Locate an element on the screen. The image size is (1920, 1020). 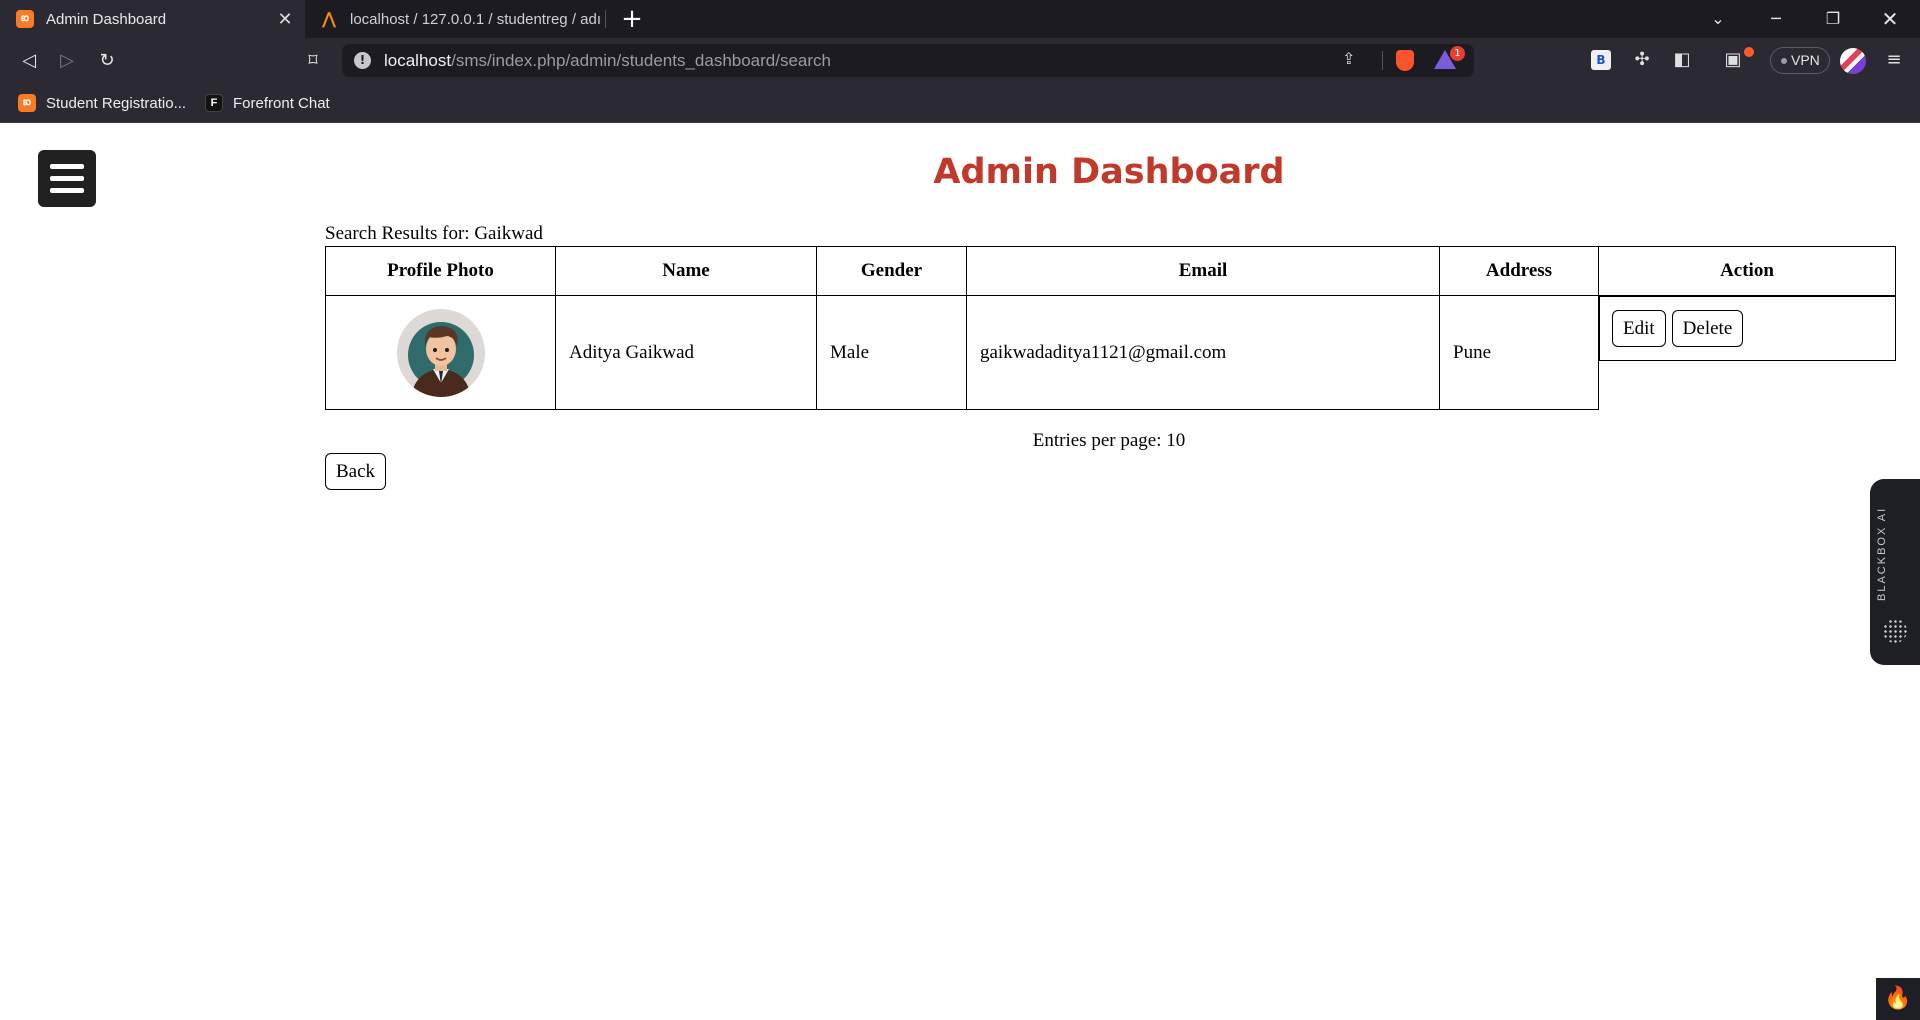
profile-avatar-photo is located at coordinates (440, 352).